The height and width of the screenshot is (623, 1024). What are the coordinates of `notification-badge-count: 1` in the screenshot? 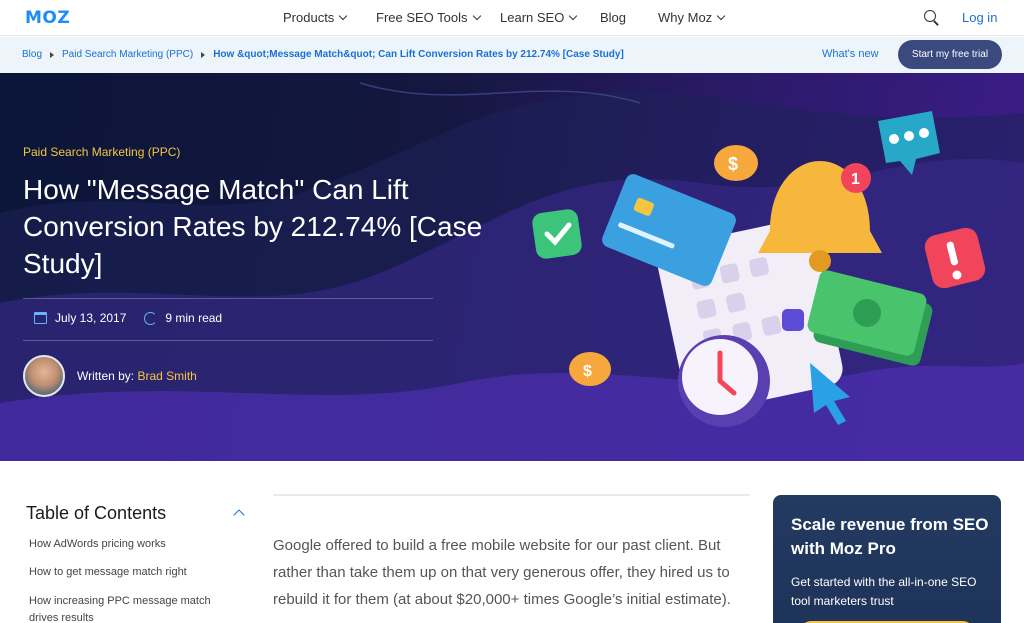 It's located at (855, 179).